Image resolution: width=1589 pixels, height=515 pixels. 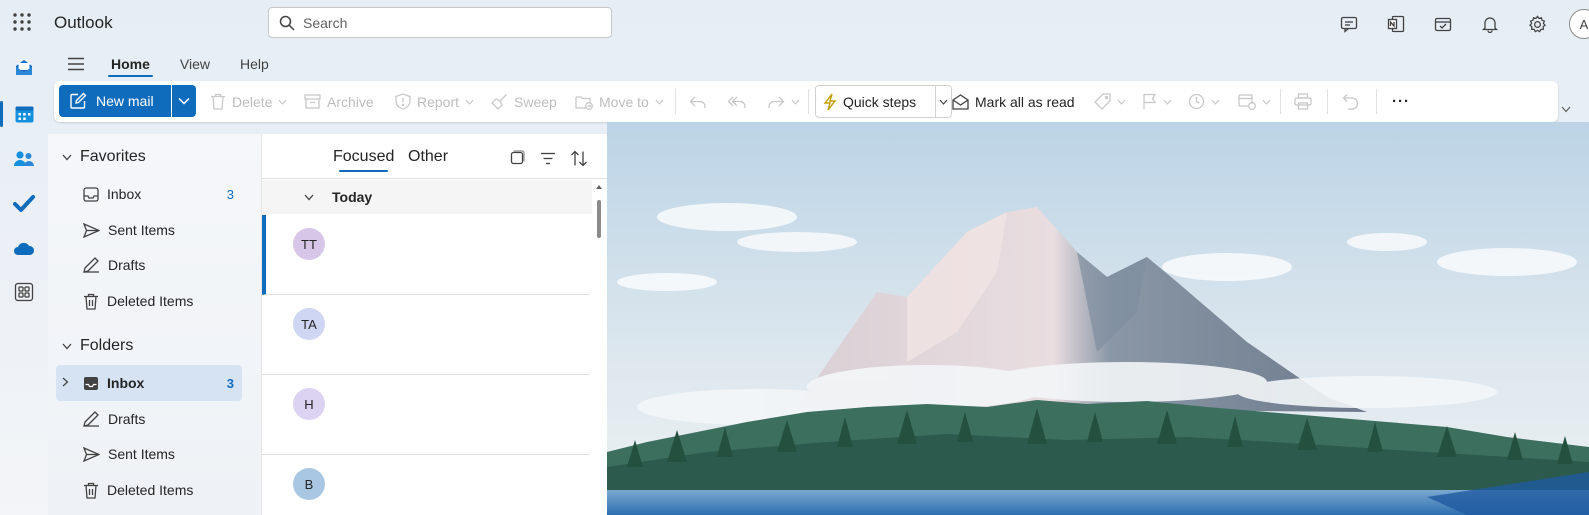 What do you see at coordinates (1025, 101) in the screenshot?
I see `mark-all-read-label: Mark all as read` at bounding box center [1025, 101].